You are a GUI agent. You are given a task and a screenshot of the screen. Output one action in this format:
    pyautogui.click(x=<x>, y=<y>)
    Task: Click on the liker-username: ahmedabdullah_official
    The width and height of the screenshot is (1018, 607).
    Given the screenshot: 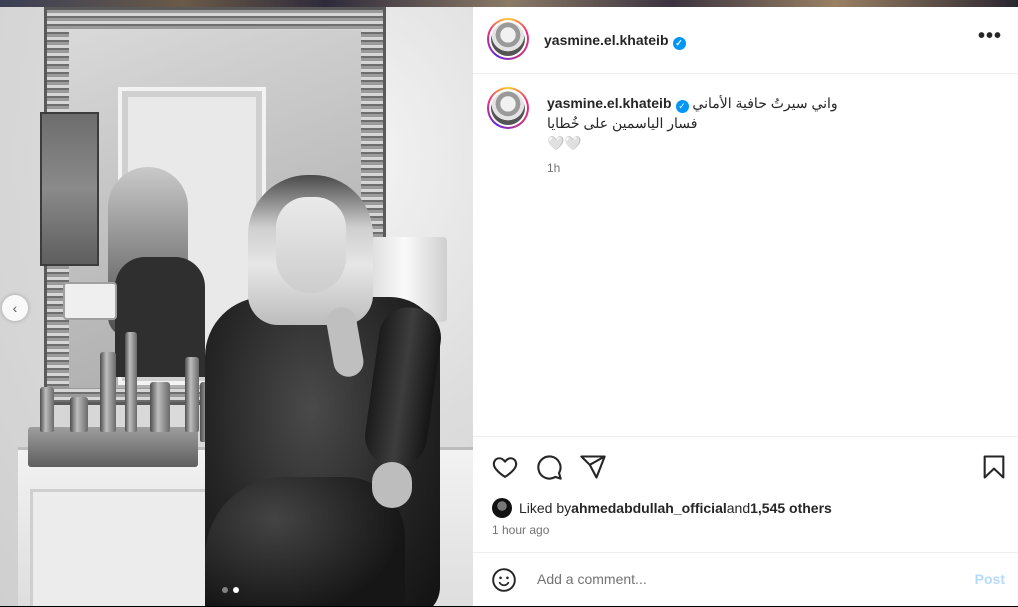 What is the action you would take?
    pyautogui.click(x=649, y=508)
    